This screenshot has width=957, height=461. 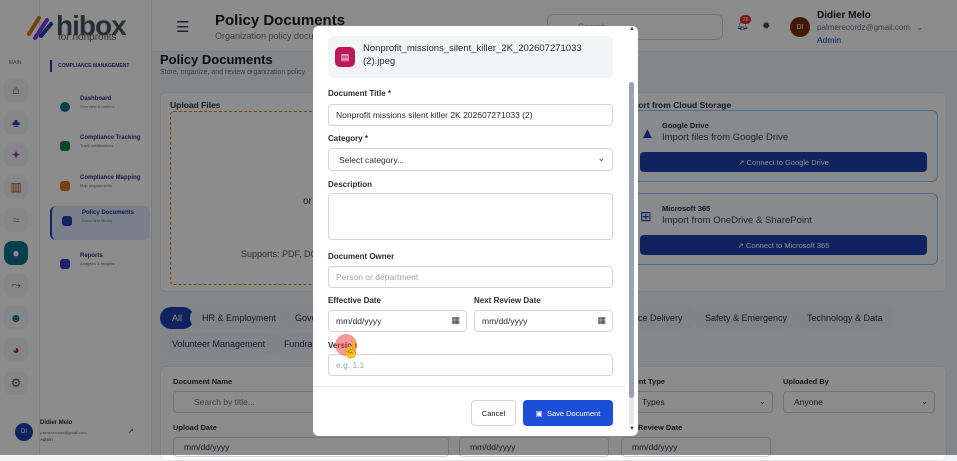 I want to click on cancel-button: Cancel, so click(x=493, y=413).